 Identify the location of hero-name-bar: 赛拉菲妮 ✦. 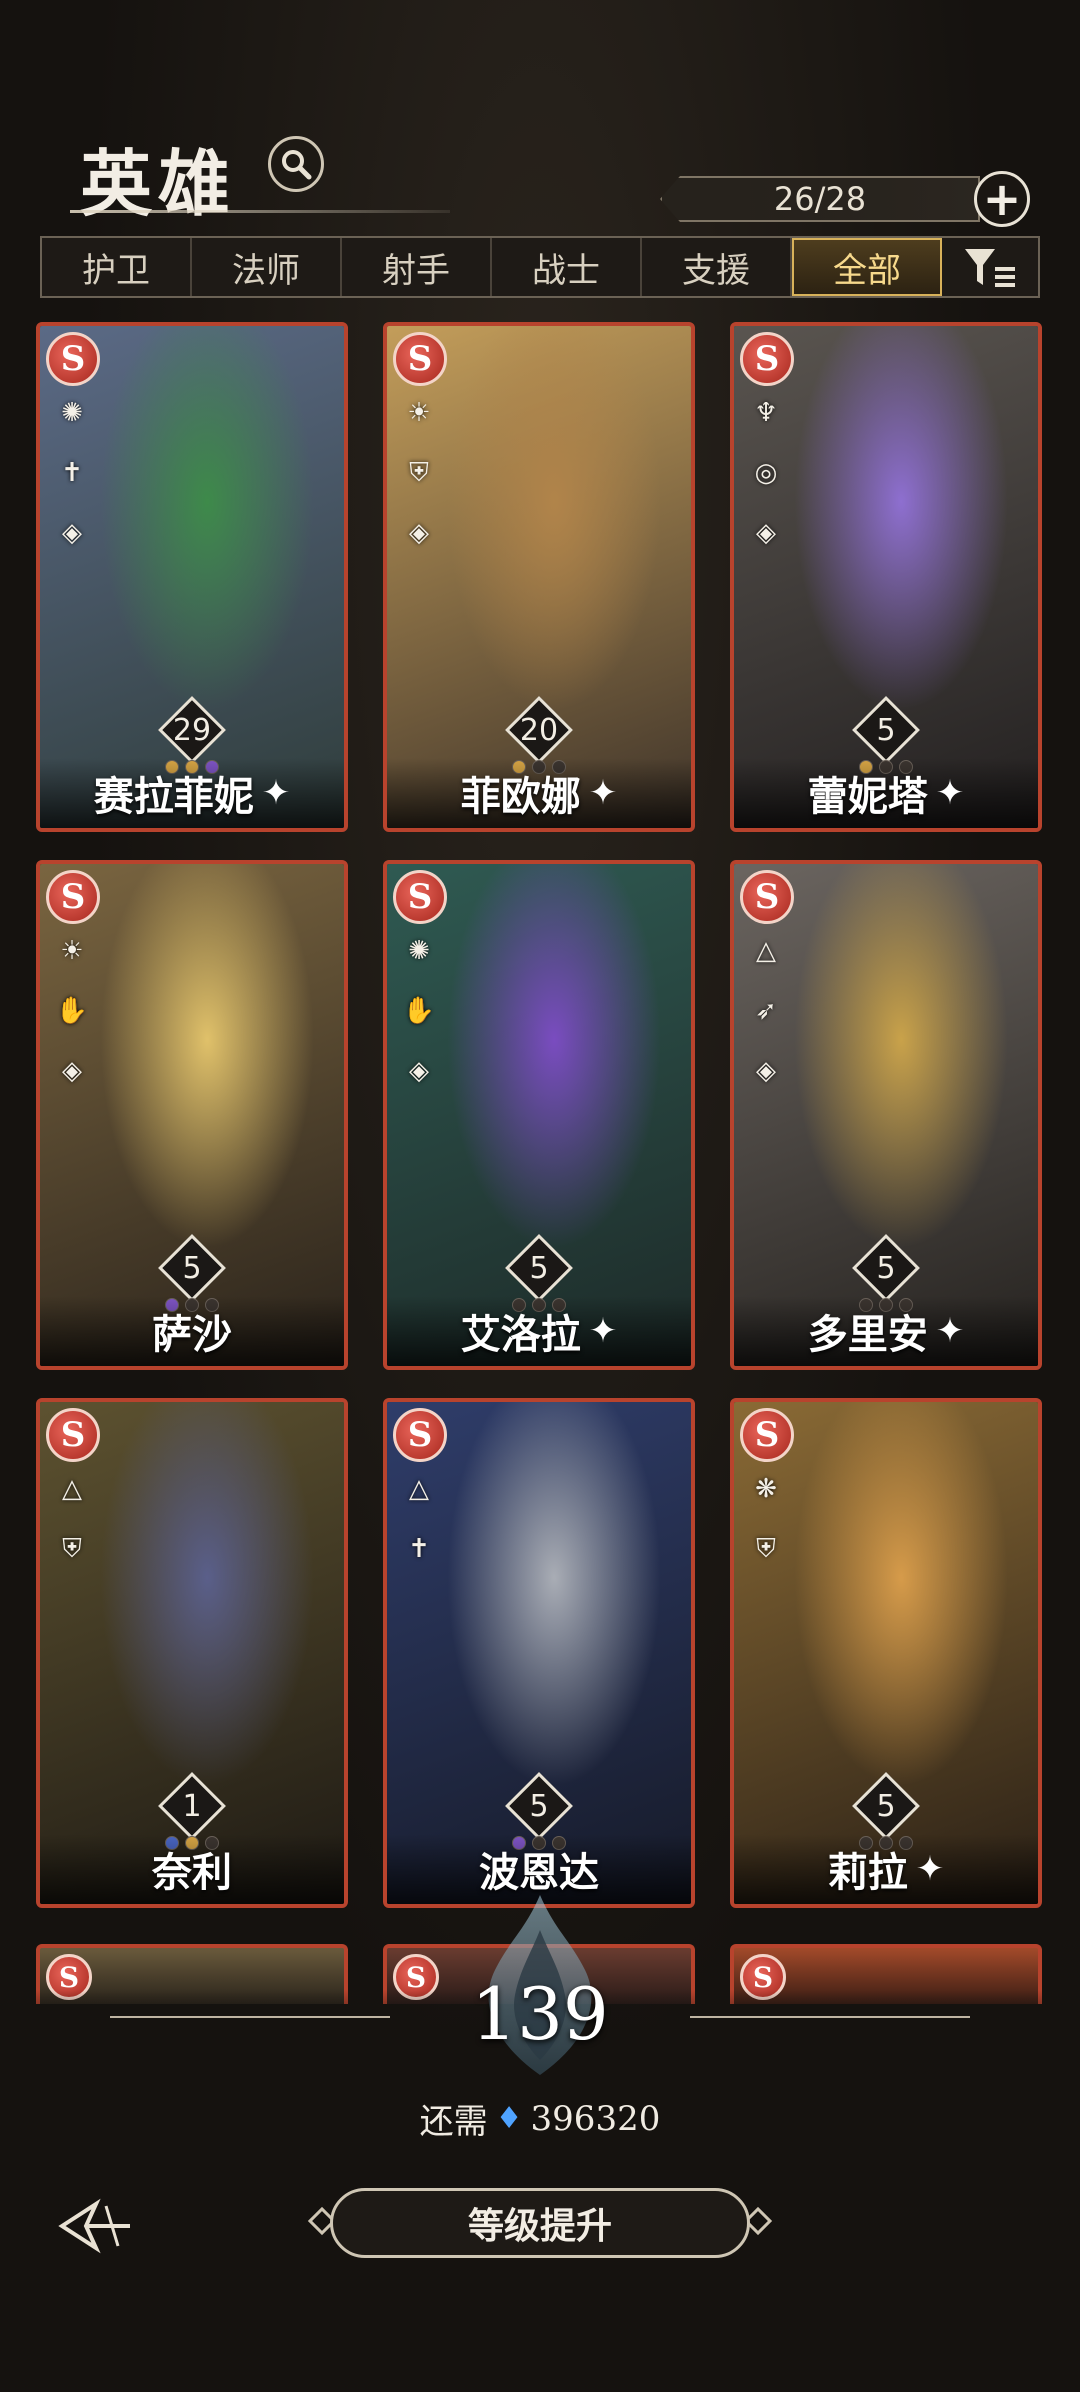
(192, 793).